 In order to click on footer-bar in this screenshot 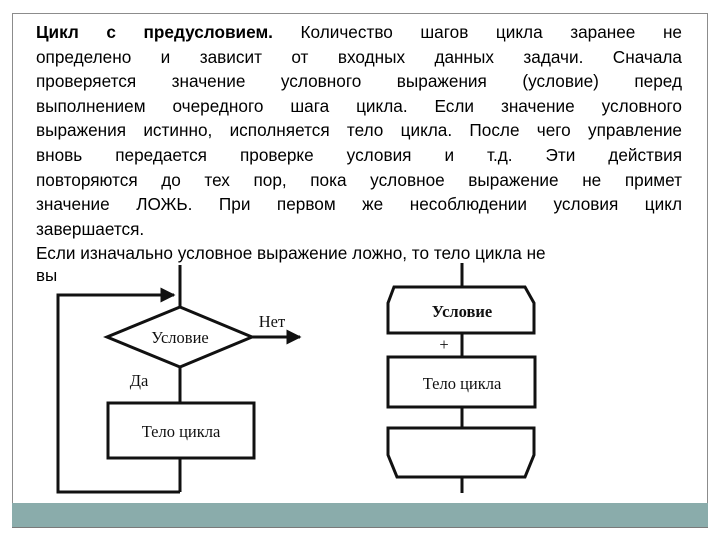, I will do `click(360, 515)`.